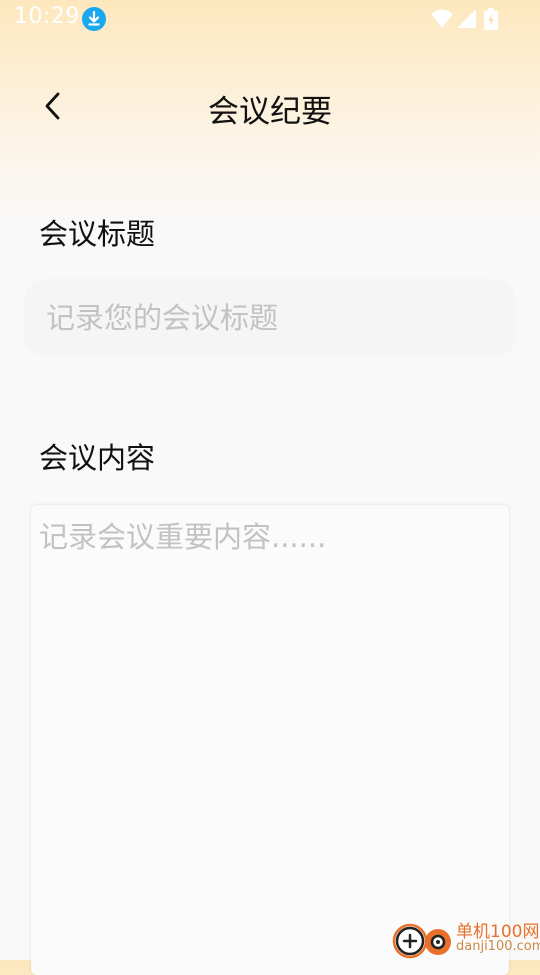 The width and height of the screenshot is (540, 975). Describe the element at coordinates (97, 458) in the screenshot. I see `meeting-content-label: 会议内容` at that location.